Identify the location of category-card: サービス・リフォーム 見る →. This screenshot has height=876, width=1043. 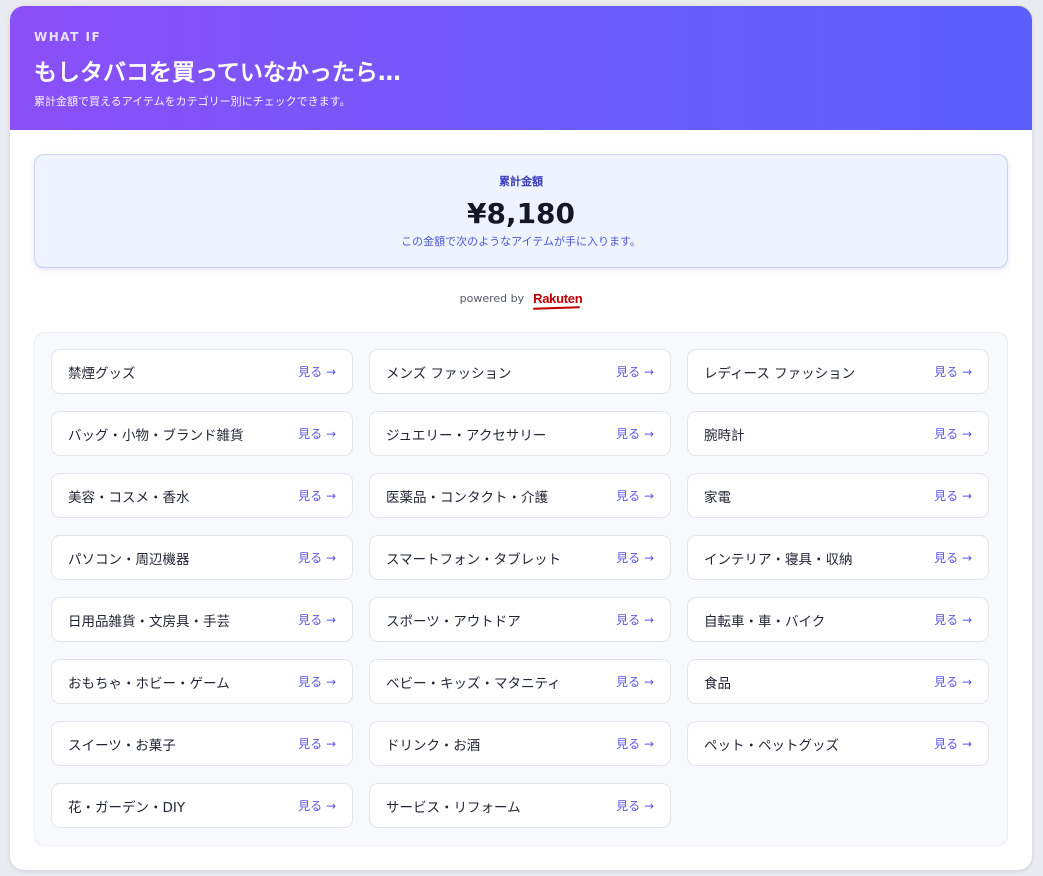
(520, 805).